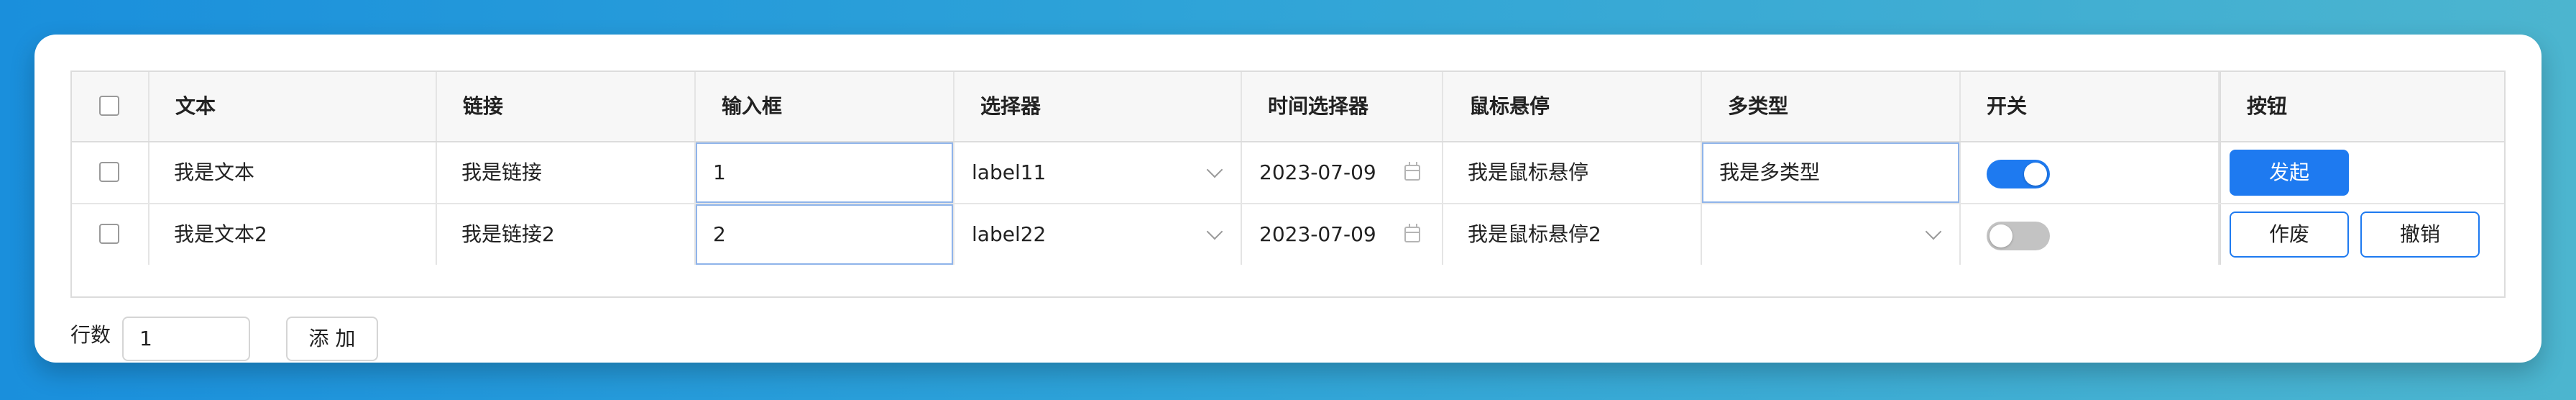  I want to click on button-cell: 作废 撤销, so click(2362, 234).